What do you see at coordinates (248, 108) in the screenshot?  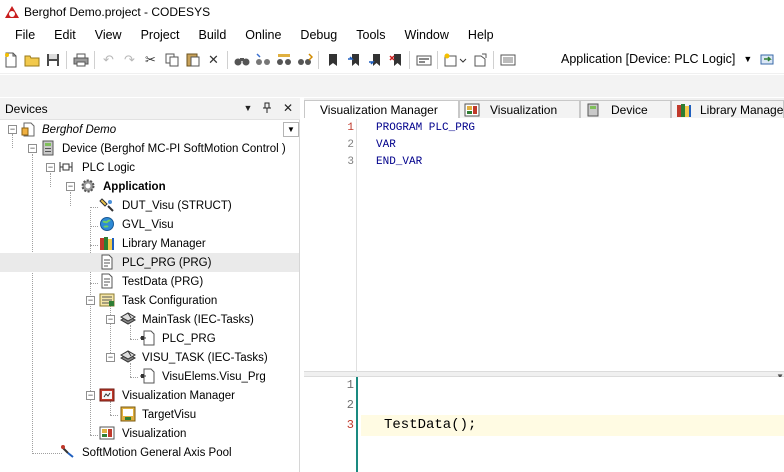 I see `panel-dropdown-icon: ▼` at bounding box center [248, 108].